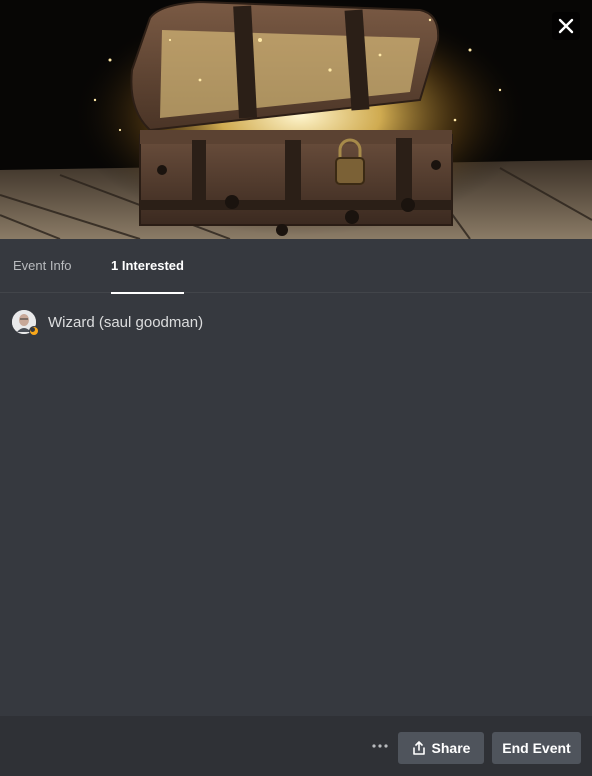 The image size is (592, 776). I want to click on interested-users-list: Wizard (saul goodman), so click(296, 322).